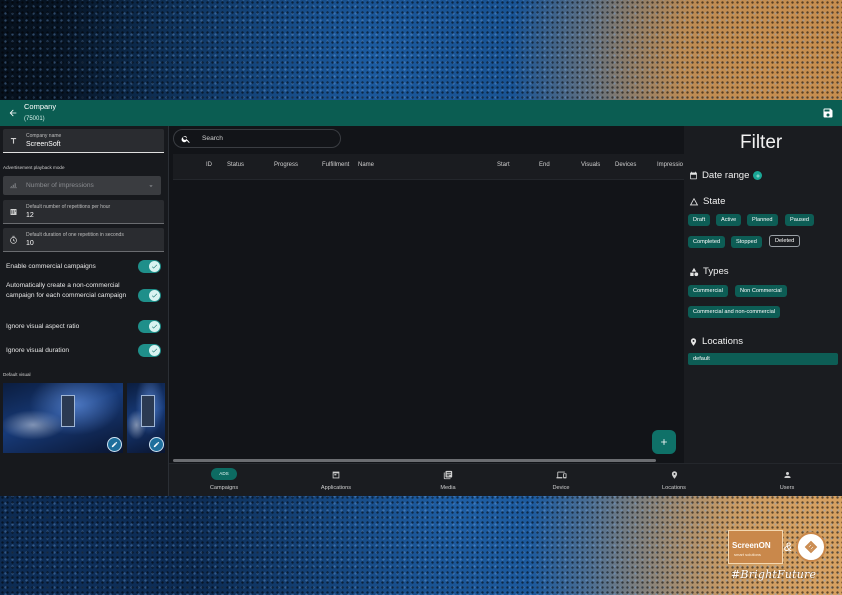 The width and height of the screenshot is (842, 595). I want to click on nav-label: Applications, so click(336, 488).